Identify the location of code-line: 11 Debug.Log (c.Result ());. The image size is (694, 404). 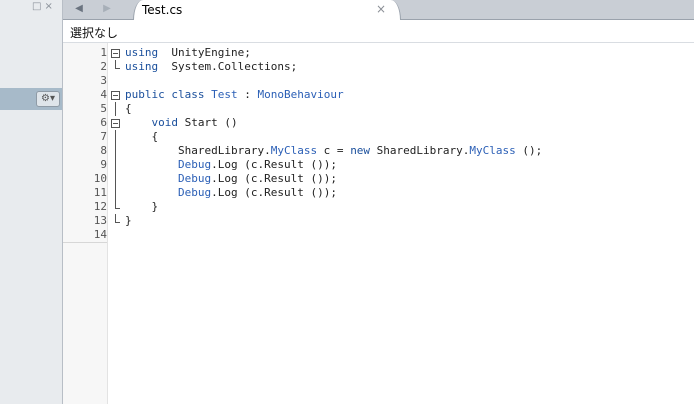
(378, 193).